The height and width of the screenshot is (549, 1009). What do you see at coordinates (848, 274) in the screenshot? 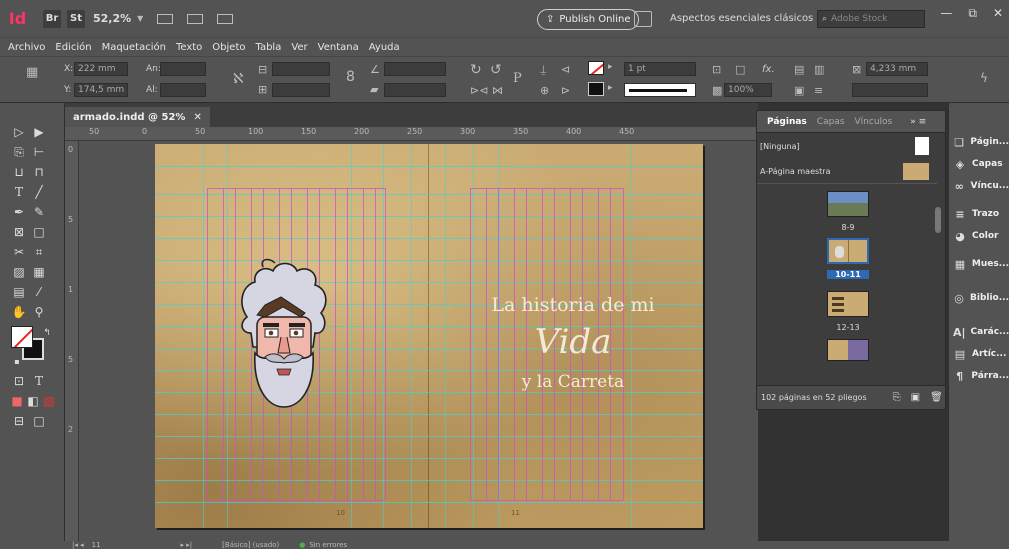
I see `spread-label-10-11: 10-11` at bounding box center [848, 274].